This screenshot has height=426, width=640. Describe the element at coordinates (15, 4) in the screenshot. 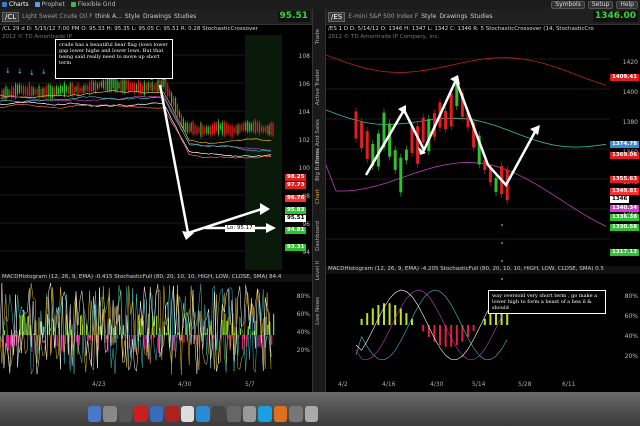

I see `tab-charts: Charts` at that location.